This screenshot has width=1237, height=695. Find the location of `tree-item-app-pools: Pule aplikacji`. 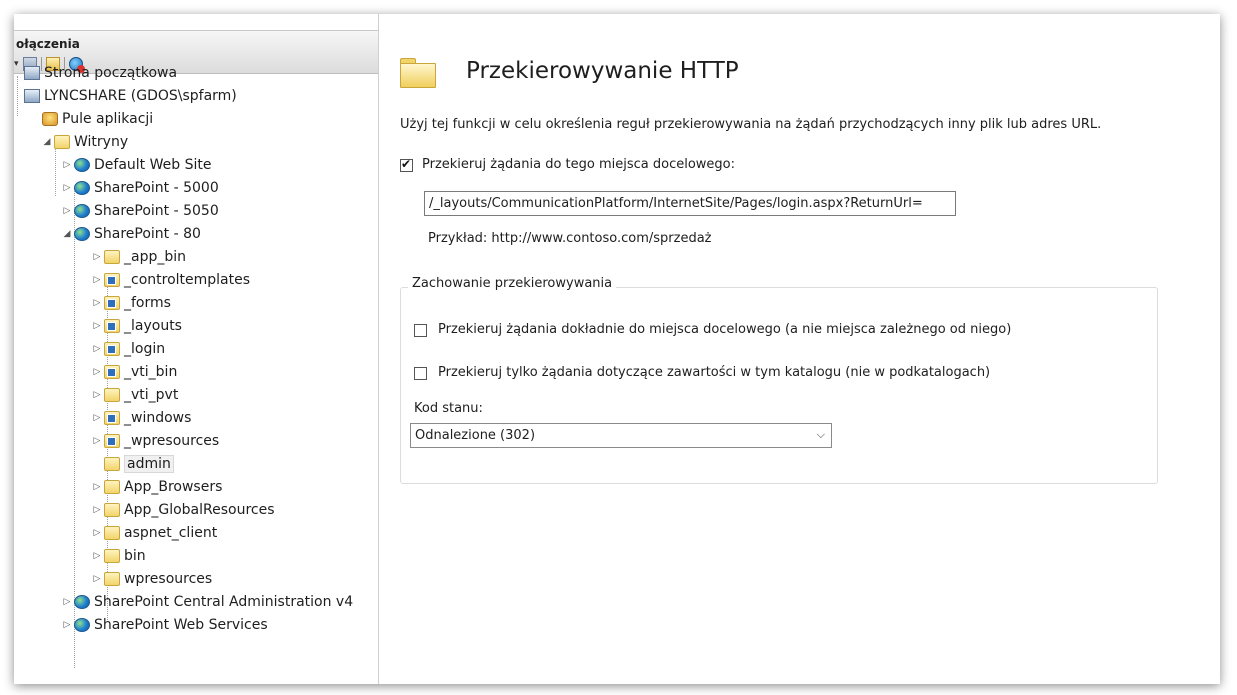

tree-item-app-pools: Pule aplikacji is located at coordinates (97, 119).